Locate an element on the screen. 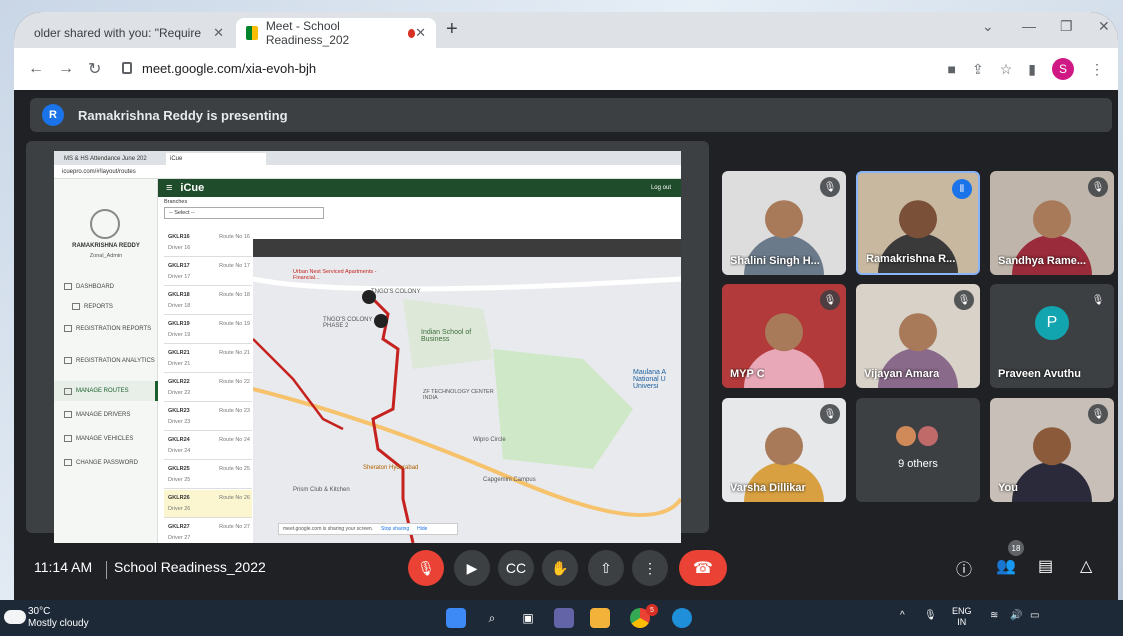 The height and width of the screenshot is (636, 1123). language-indicator: ENG IN is located at coordinates (962, 617).